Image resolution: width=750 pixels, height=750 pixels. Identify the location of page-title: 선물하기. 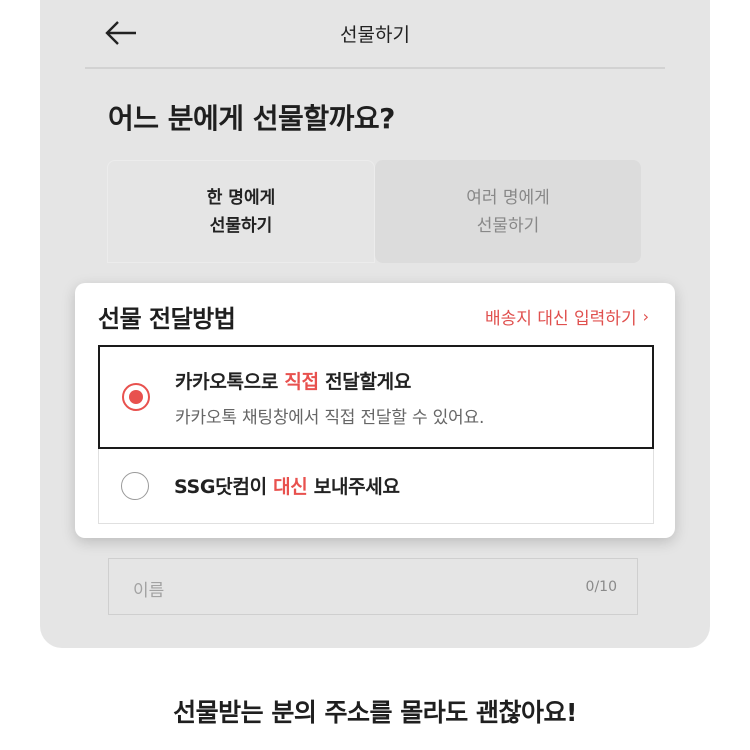
(375, 35).